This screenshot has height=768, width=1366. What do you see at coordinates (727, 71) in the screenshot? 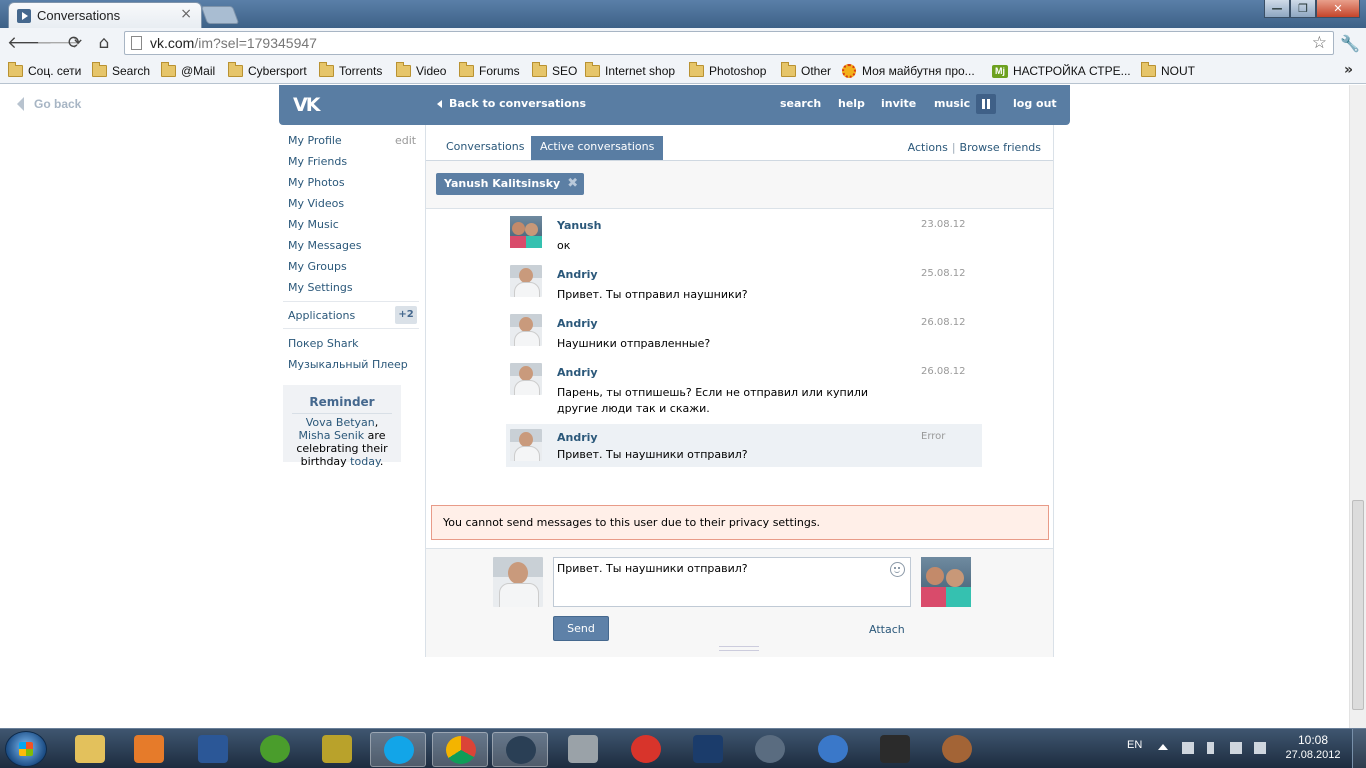
I see `bookmark-item: Photoshop` at bounding box center [727, 71].